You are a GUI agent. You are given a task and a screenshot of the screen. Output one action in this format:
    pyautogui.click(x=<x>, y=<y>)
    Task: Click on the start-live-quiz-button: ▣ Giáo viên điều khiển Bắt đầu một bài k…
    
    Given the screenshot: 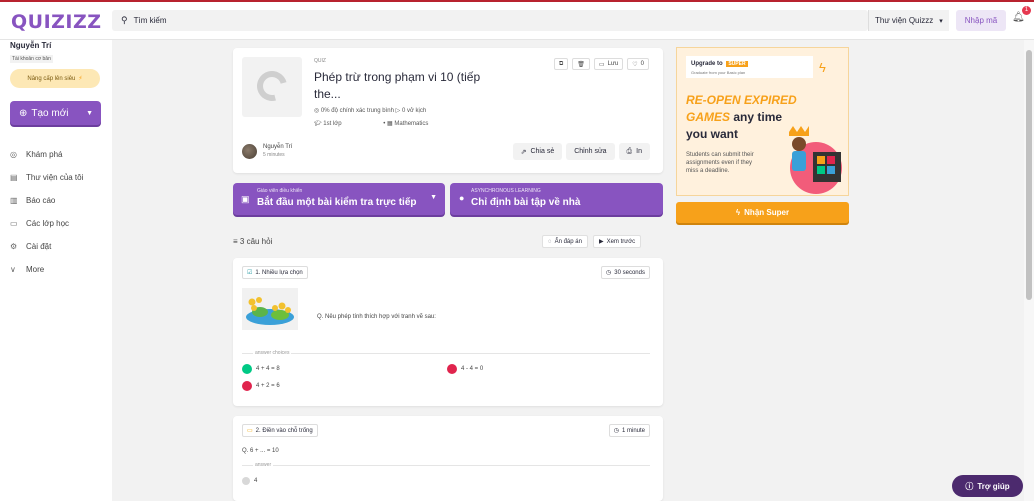 What is the action you would take?
    pyautogui.click(x=339, y=199)
    